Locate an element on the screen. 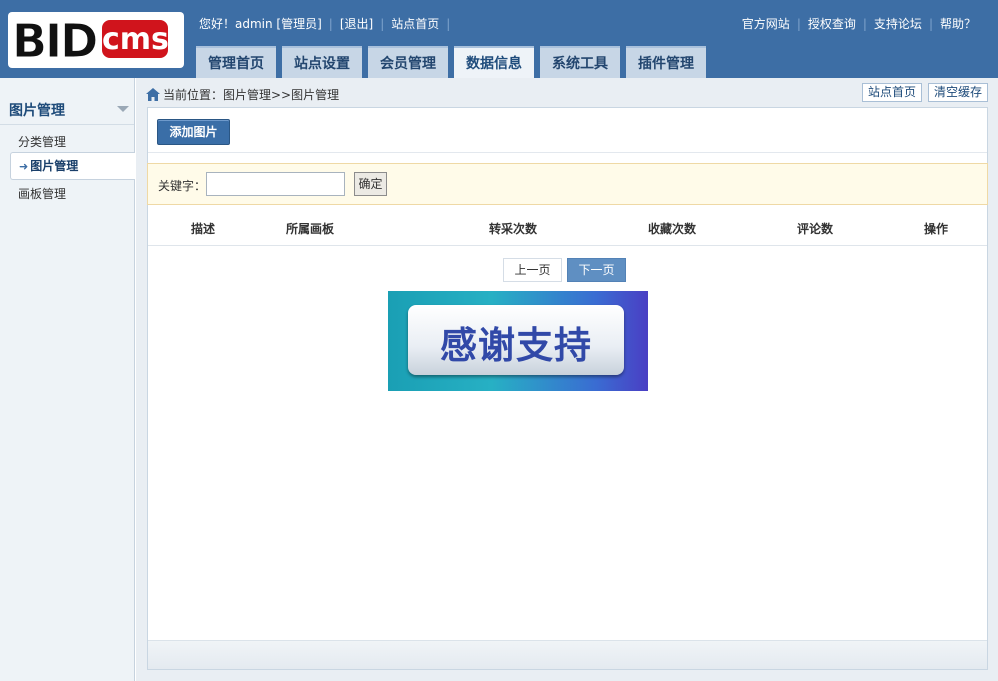  prev-page-button: 上一页 is located at coordinates (532, 270).